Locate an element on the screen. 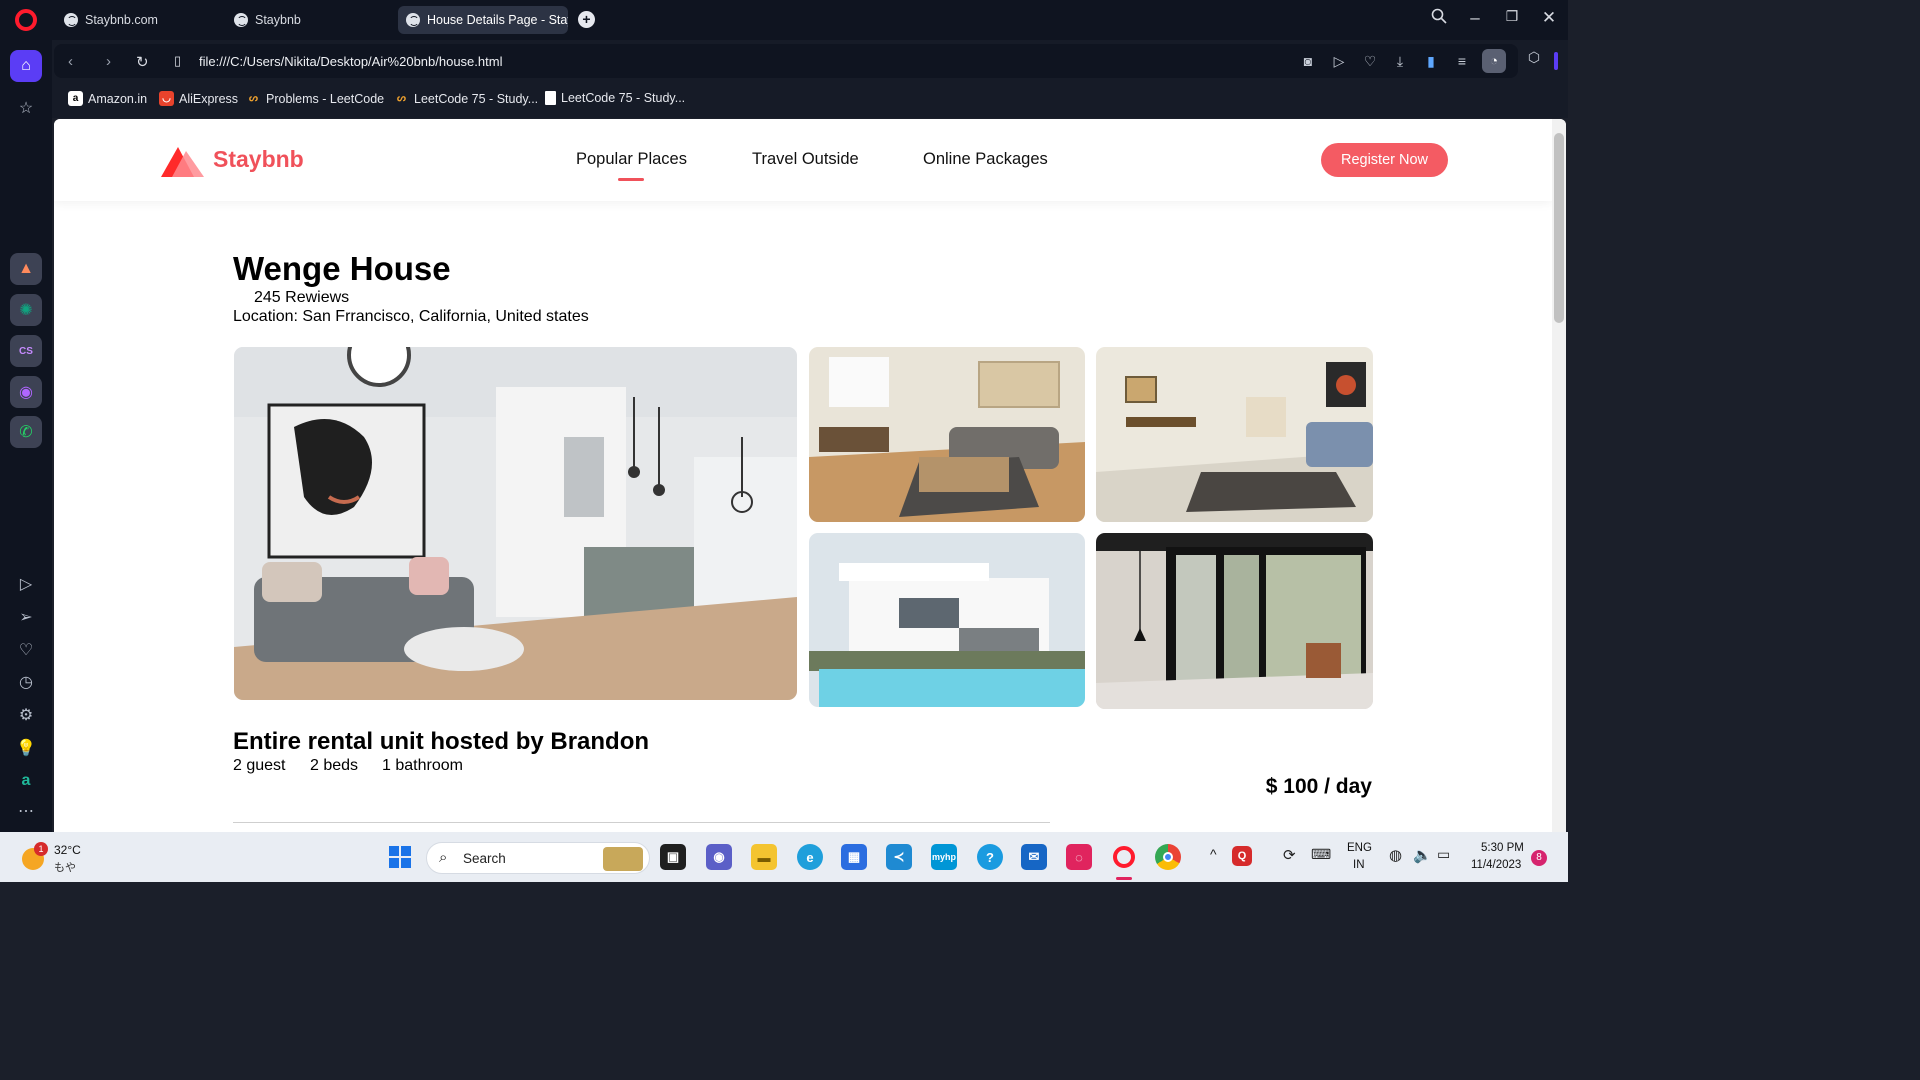 The image size is (1920, 1080). tab-house-details: House Details Page - Stay is located at coordinates (483, 20).